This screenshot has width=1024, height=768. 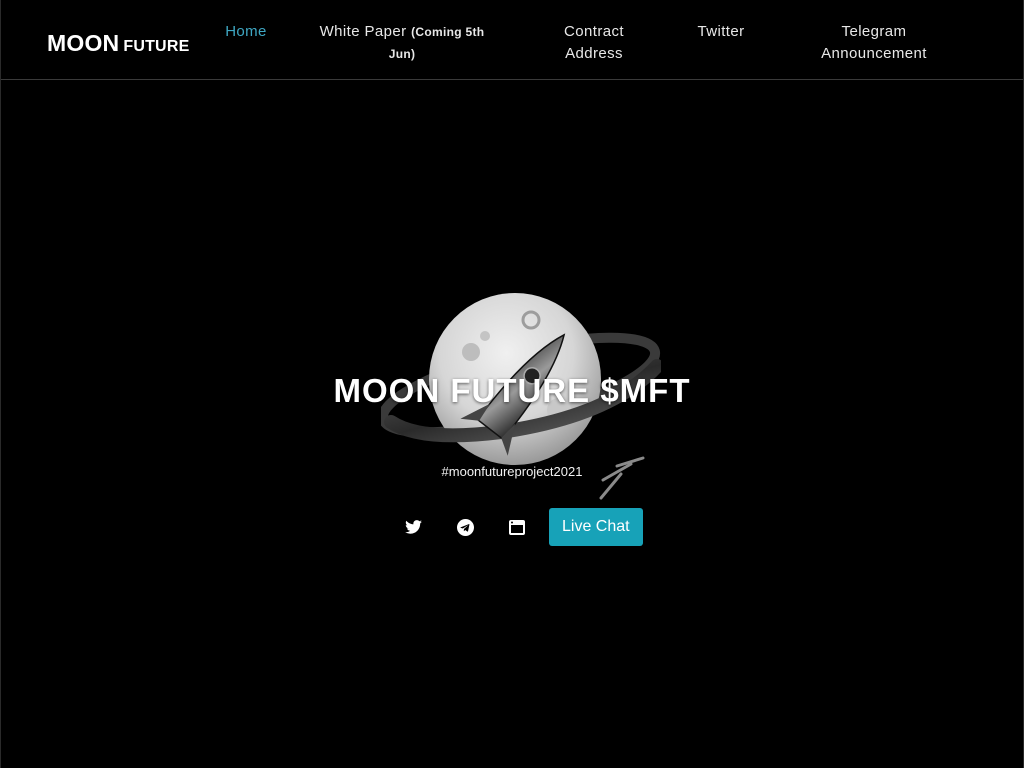 What do you see at coordinates (874, 43) in the screenshot?
I see `nav-telegram-announcement-link: Telegram Announcement` at bounding box center [874, 43].